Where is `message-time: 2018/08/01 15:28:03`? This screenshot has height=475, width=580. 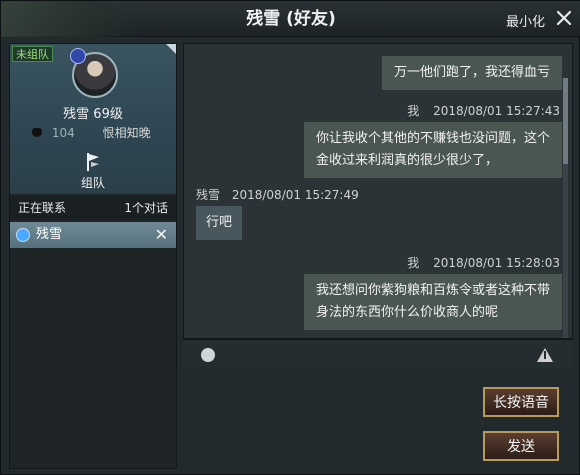 message-time: 2018/08/01 15:28:03 is located at coordinates (496, 263).